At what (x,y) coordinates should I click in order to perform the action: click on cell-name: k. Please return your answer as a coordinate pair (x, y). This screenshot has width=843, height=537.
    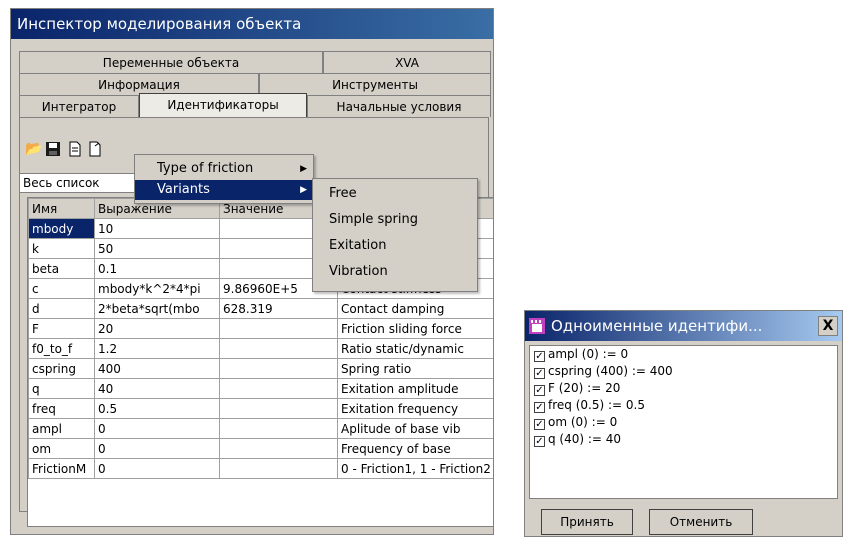
    Looking at the image, I should click on (61, 248).